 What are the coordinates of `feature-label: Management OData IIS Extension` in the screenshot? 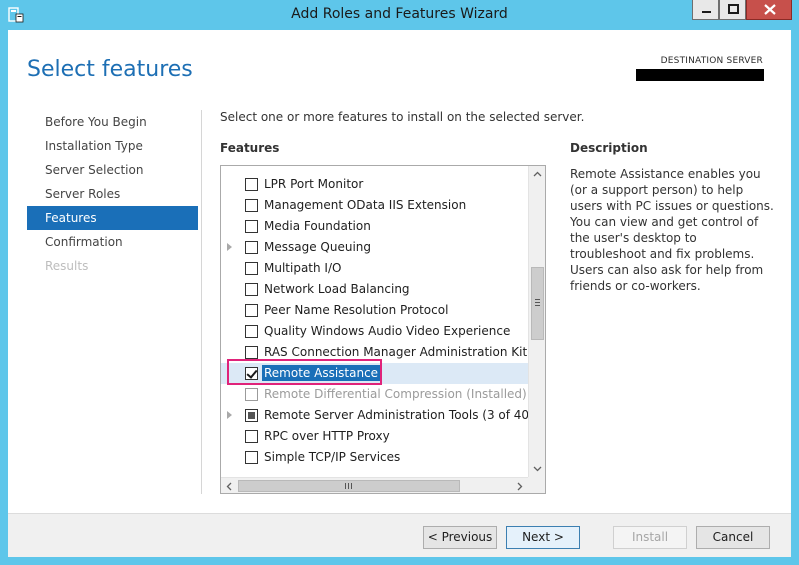 It's located at (365, 205).